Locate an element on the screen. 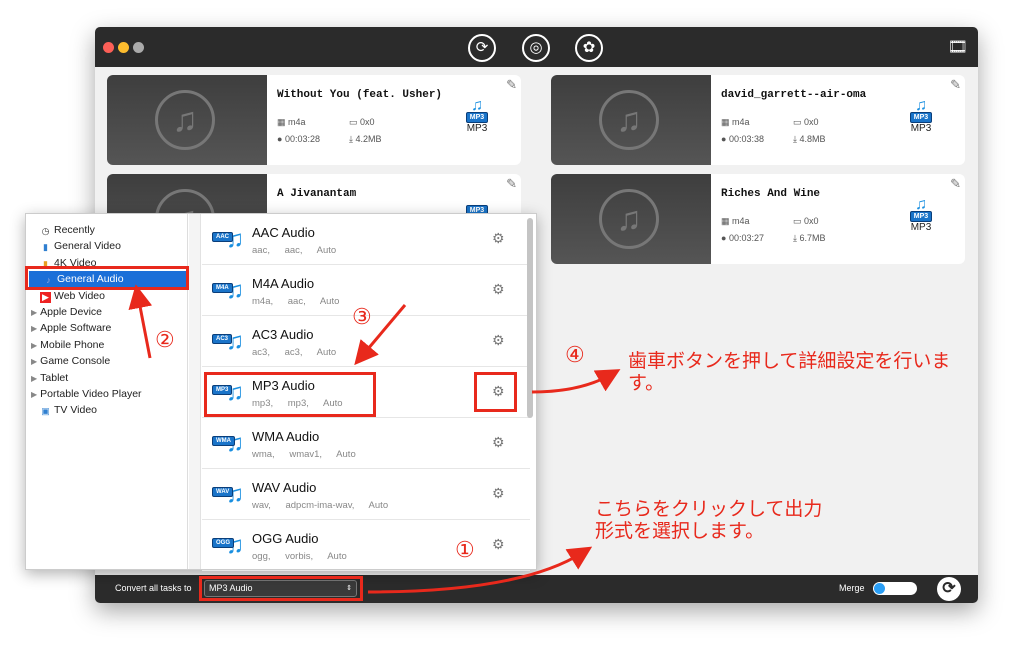 Image resolution: width=1024 pixels, height=669 pixels. annotation-number-2: ② is located at coordinates (165, 340).